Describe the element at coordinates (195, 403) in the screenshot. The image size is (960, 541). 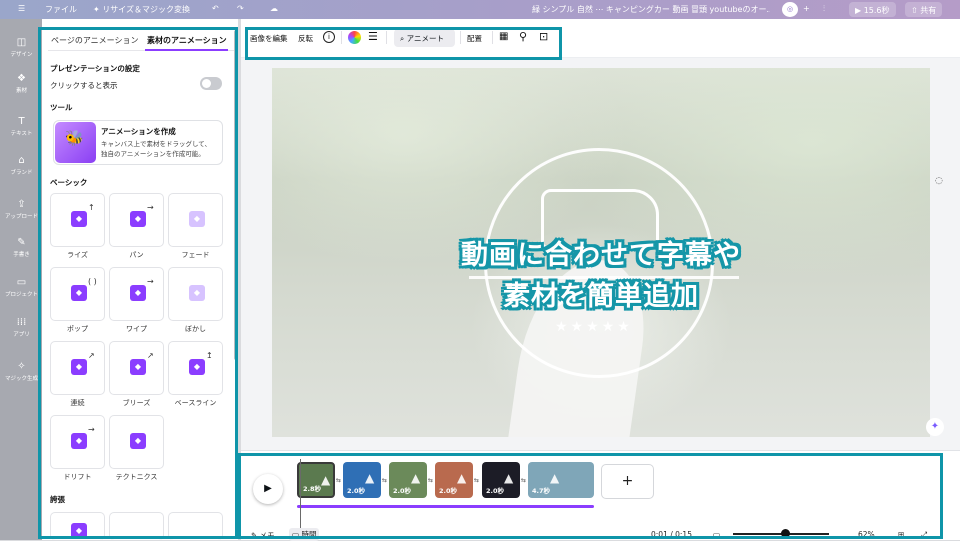
I see `tile-label: ベースライン` at that location.